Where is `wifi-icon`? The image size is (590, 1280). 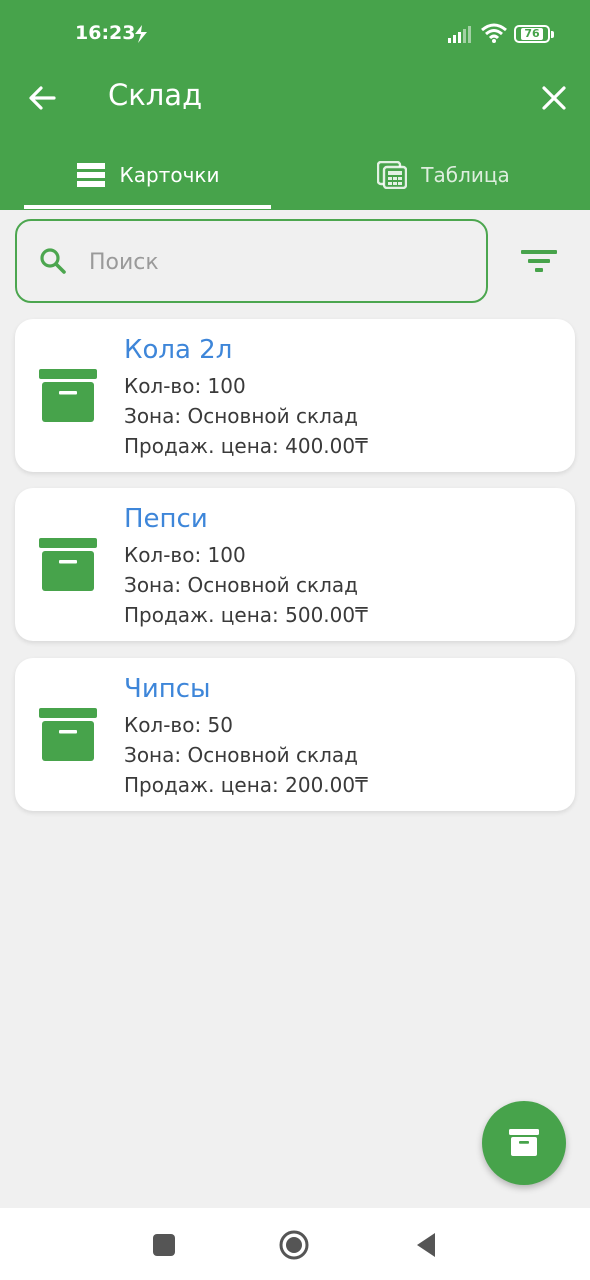 wifi-icon is located at coordinates (494, 33).